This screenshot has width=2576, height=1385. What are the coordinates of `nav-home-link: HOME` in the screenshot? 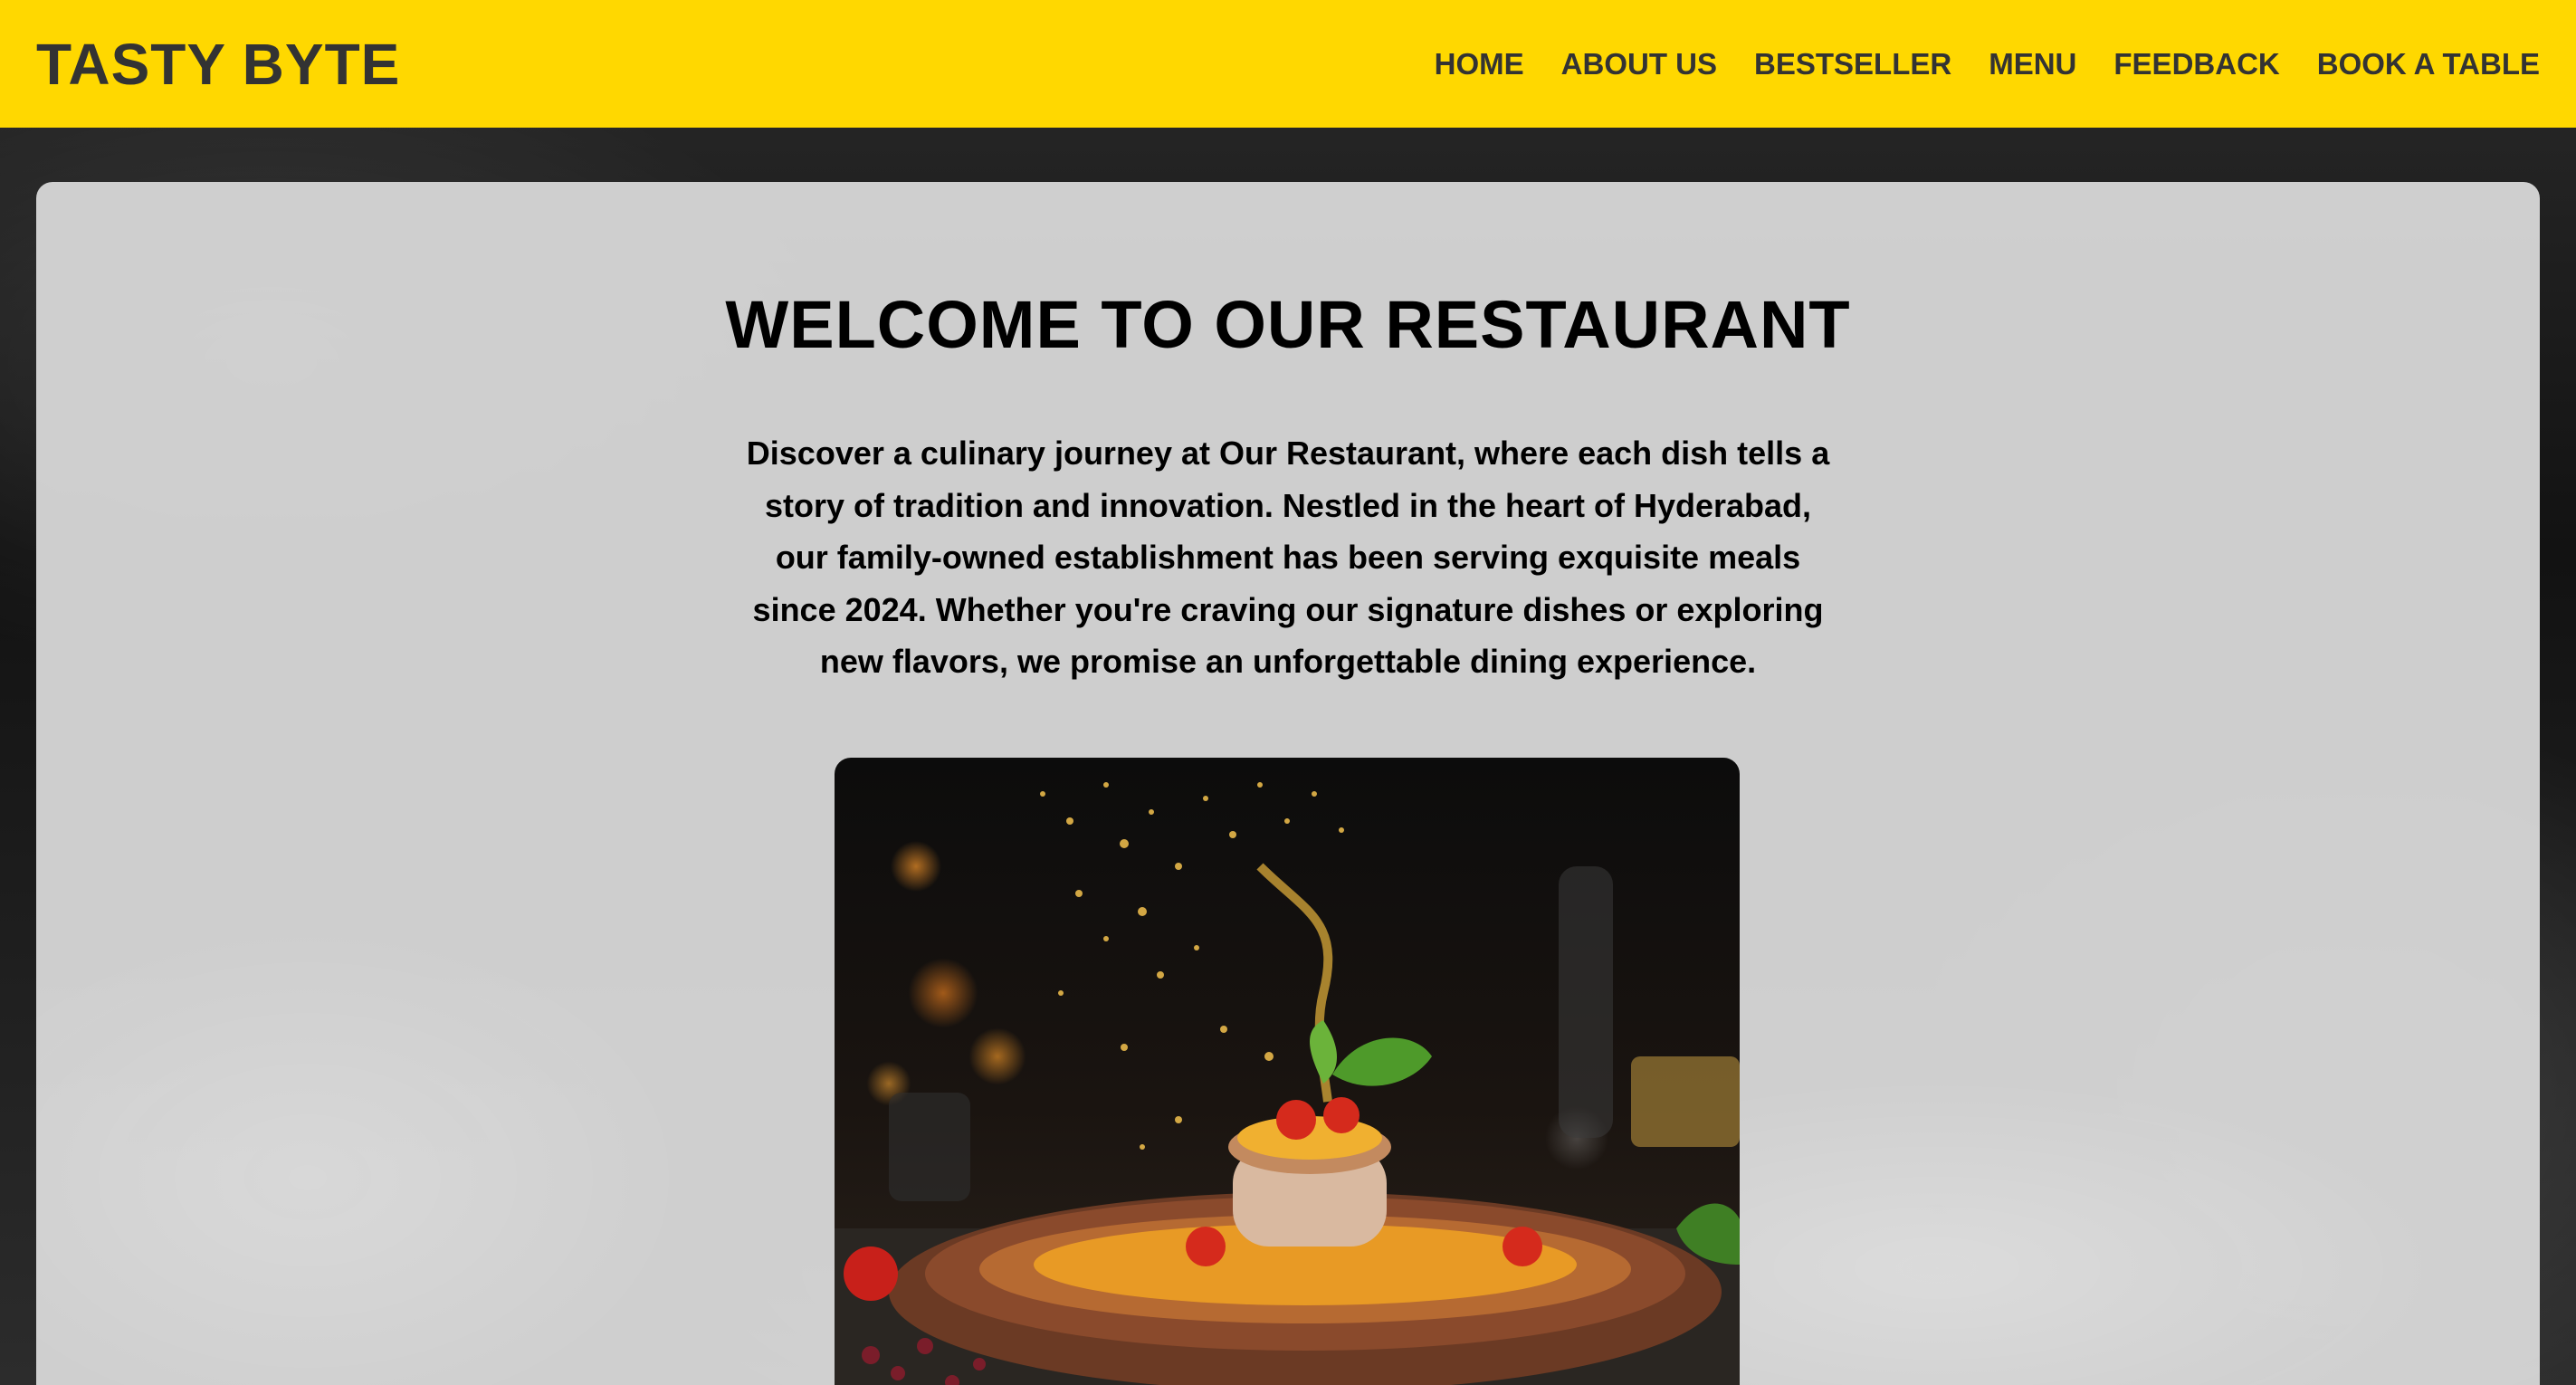 It's located at (1479, 64).